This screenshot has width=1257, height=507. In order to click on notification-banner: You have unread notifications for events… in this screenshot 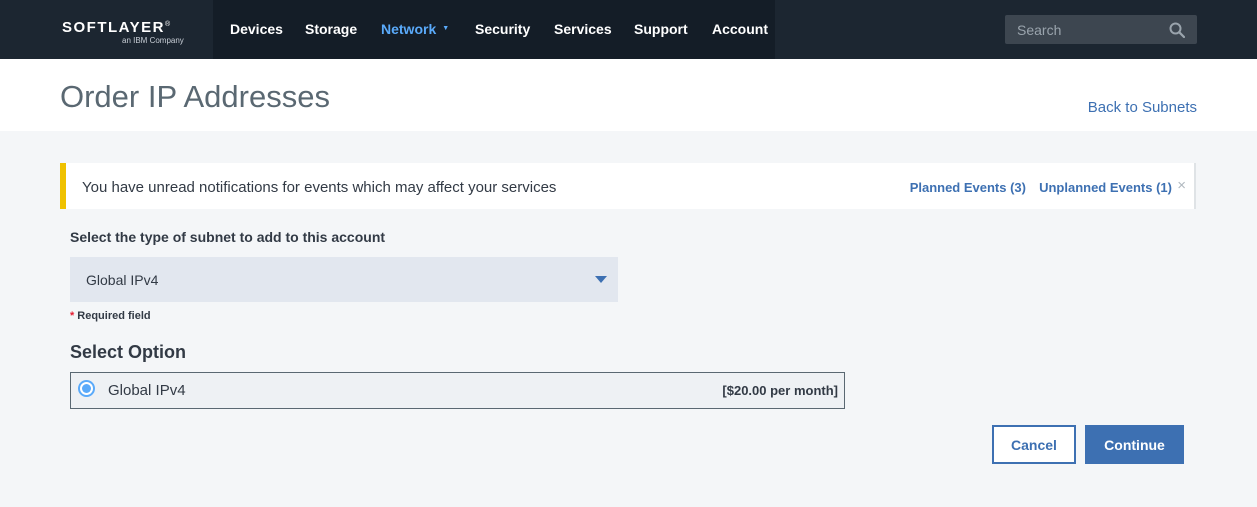, I will do `click(628, 186)`.